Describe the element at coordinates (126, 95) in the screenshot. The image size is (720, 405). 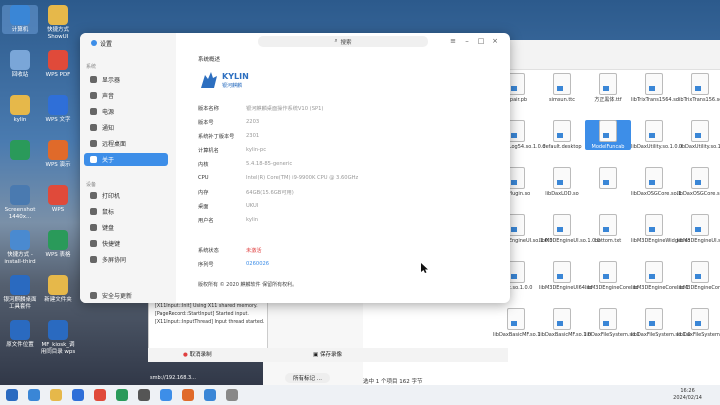
I see `sidebar-item: 声音` at that location.